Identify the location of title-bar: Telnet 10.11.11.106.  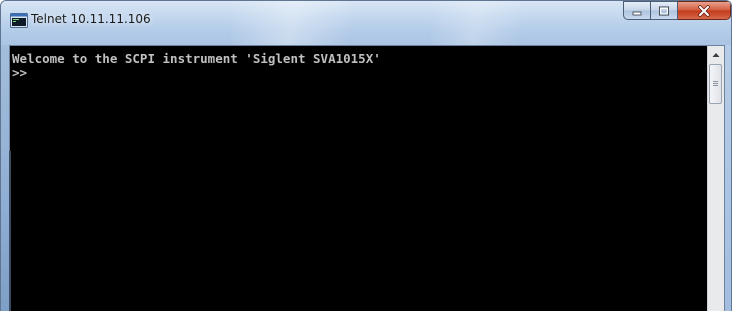
(366, 23).